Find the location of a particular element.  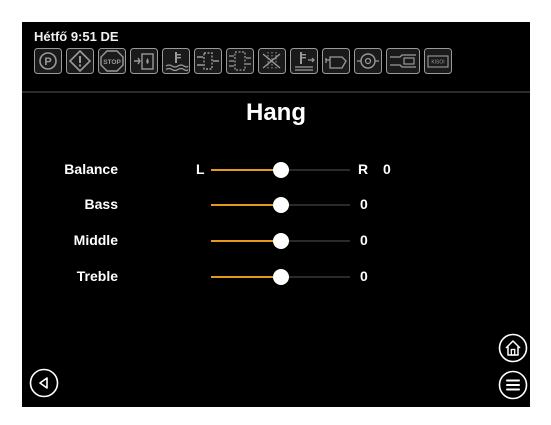

battery-charge-icon is located at coordinates (403, 61).